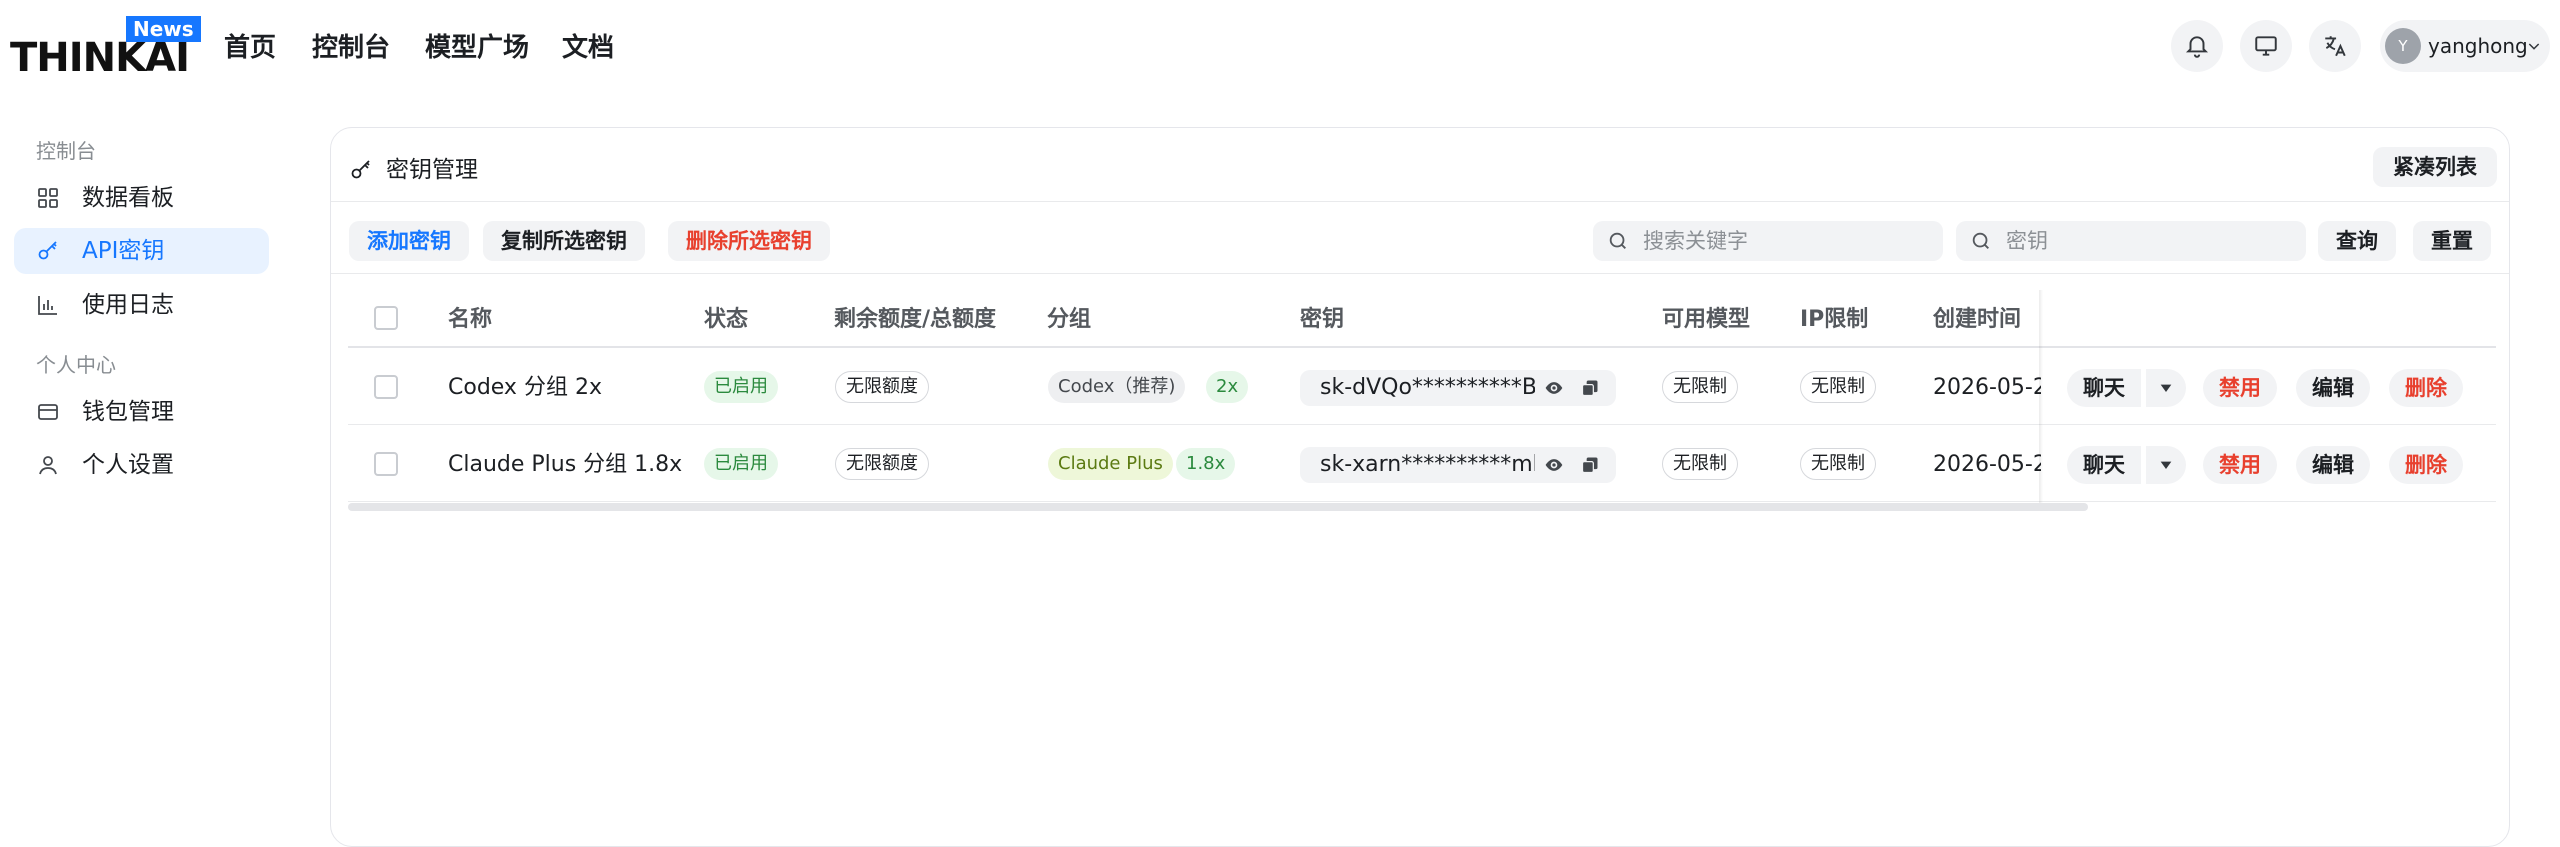 Image resolution: width=2560 pixels, height=847 pixels. I want to click on horizontal-scrollbar, so click(1218, 507).